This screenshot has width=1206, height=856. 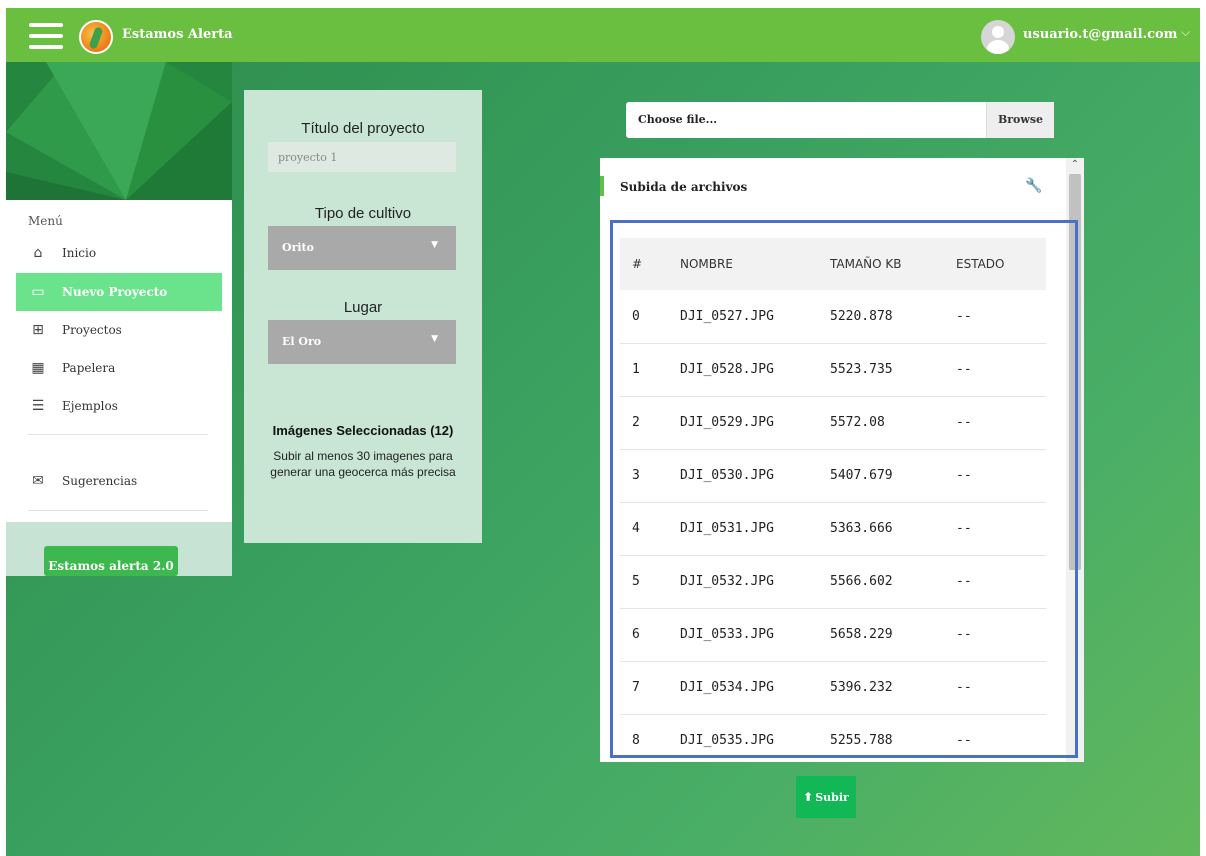 I want to click on crop-type-select: Orito ▼, so click(x=362, y=248).